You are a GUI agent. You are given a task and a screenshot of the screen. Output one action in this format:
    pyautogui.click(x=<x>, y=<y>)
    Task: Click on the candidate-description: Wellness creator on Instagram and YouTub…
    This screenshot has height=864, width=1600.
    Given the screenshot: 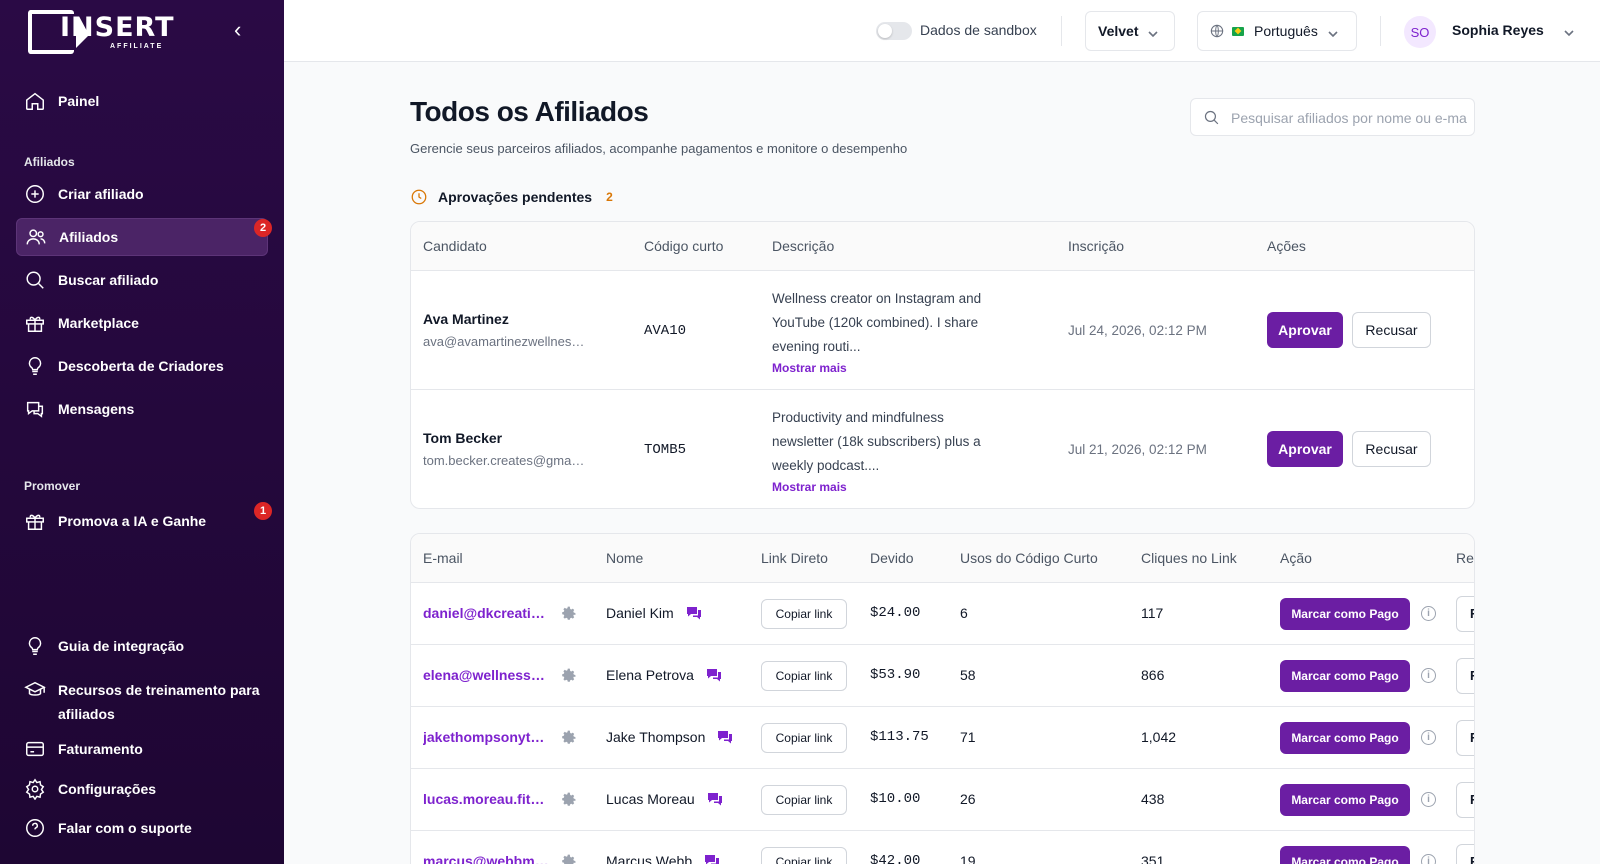 What is the action you would take?
    pyautogui.click(x=877, y=322)
    